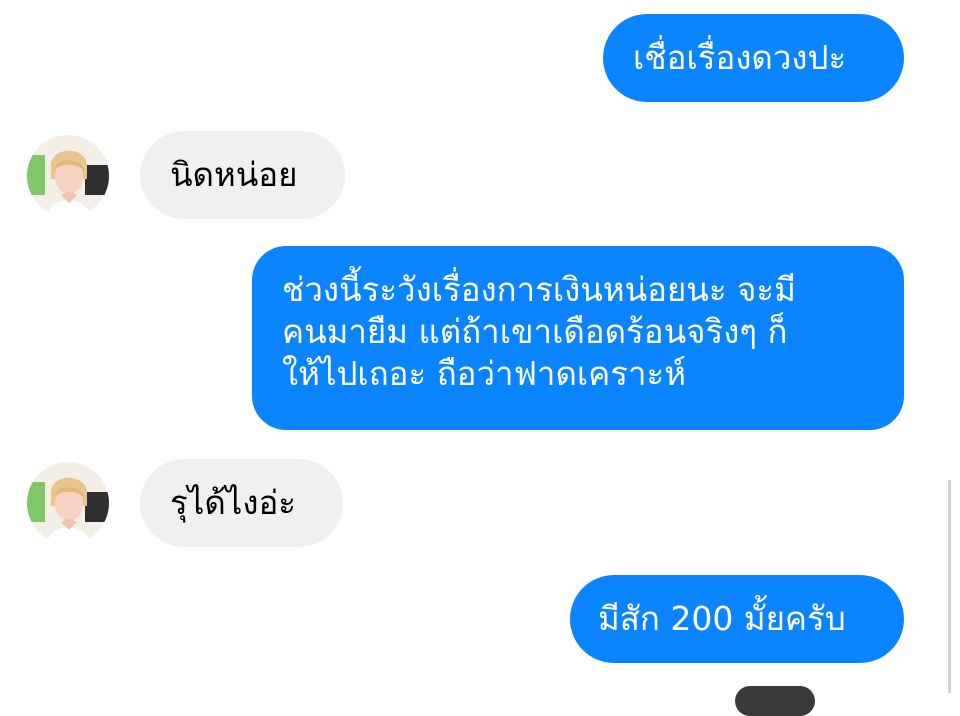 The height and width of the screenshot is (716, 960). What do you see at coordinates (484, 373) in the screenshot?
I see `message-text-line: ให้ไปเถอะ ถือว่าฟาดเคราะห์` at bounding box center [484, 373].